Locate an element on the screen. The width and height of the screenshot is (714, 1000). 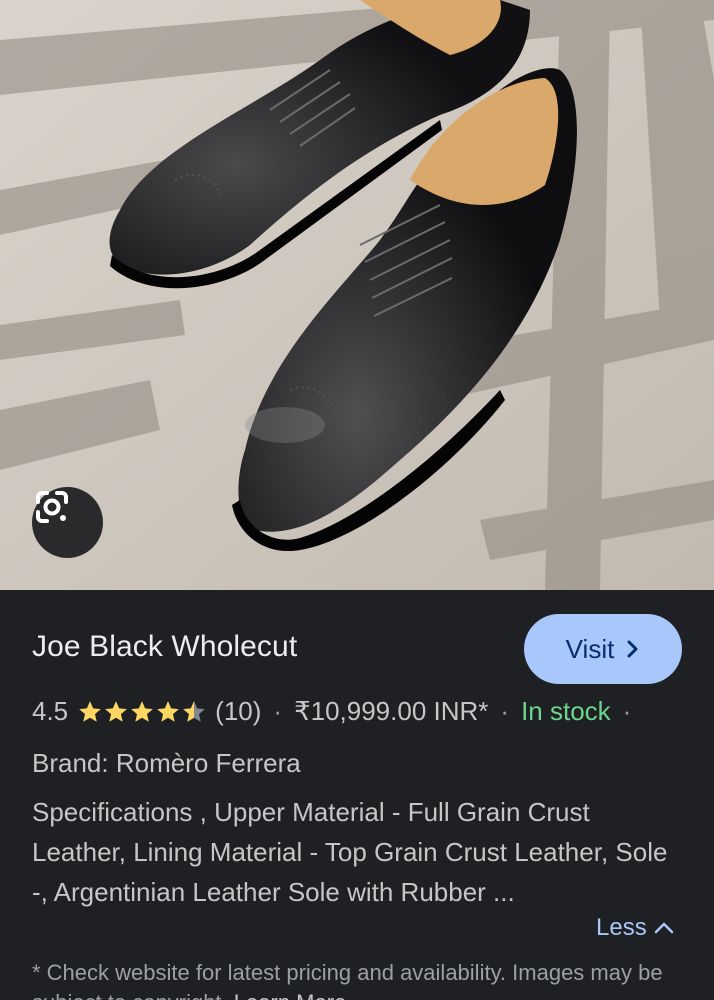
less-toggle: Less is located at coordinates (635, 928).